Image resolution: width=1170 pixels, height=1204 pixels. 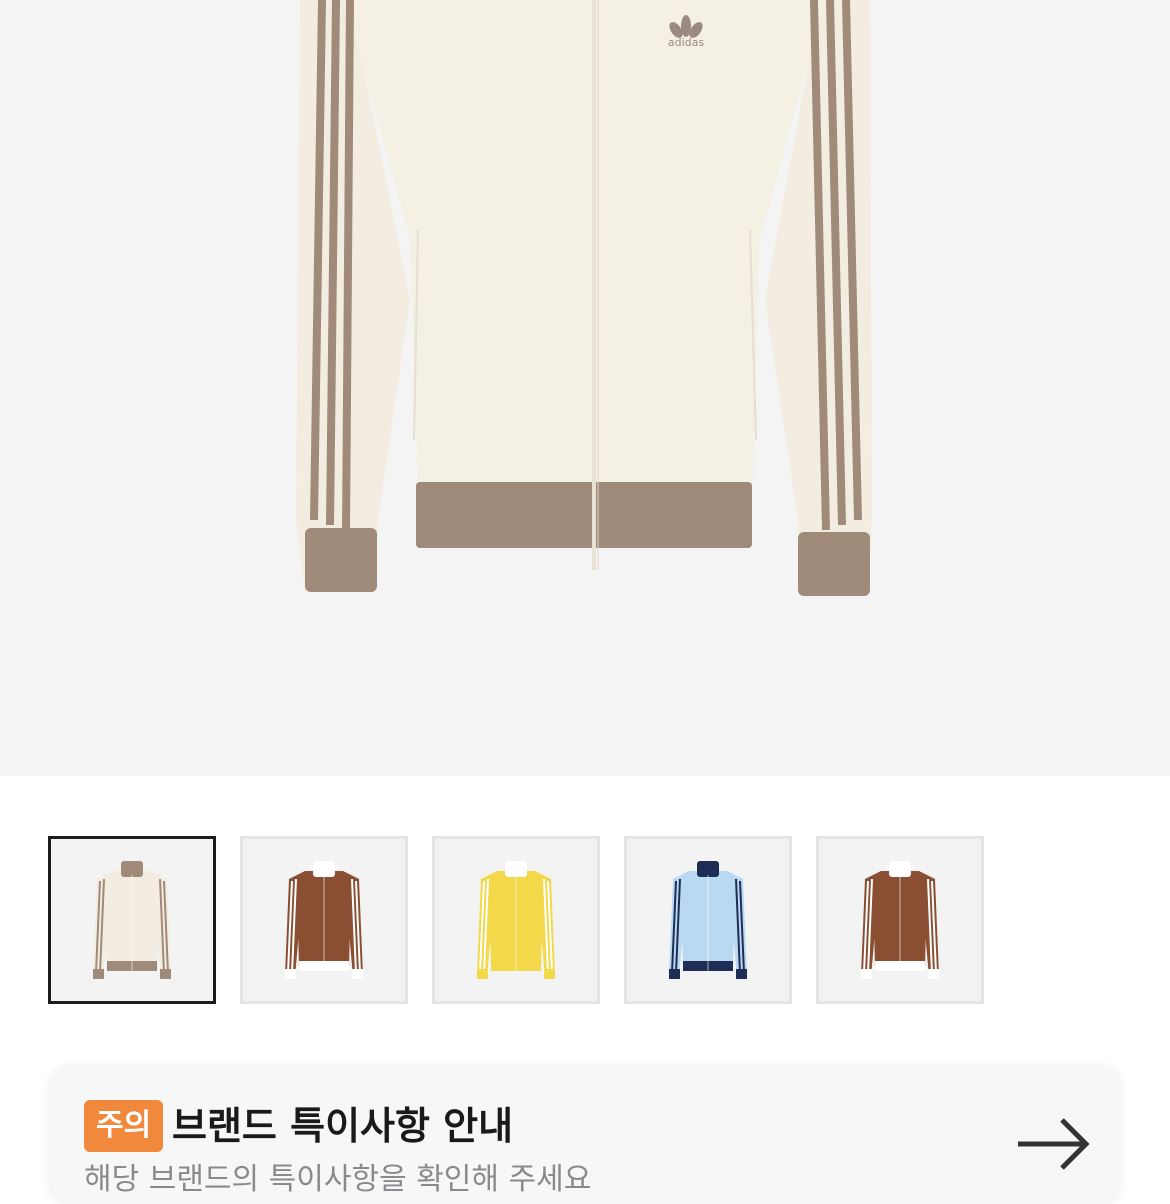 I want to click on thumbnail-strip, so click(x=516, y=920).